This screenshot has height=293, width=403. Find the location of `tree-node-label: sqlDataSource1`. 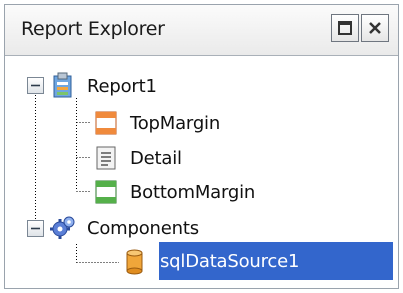

tree-node-label: sqlDataSource1 is located at coordinates (230, 261).